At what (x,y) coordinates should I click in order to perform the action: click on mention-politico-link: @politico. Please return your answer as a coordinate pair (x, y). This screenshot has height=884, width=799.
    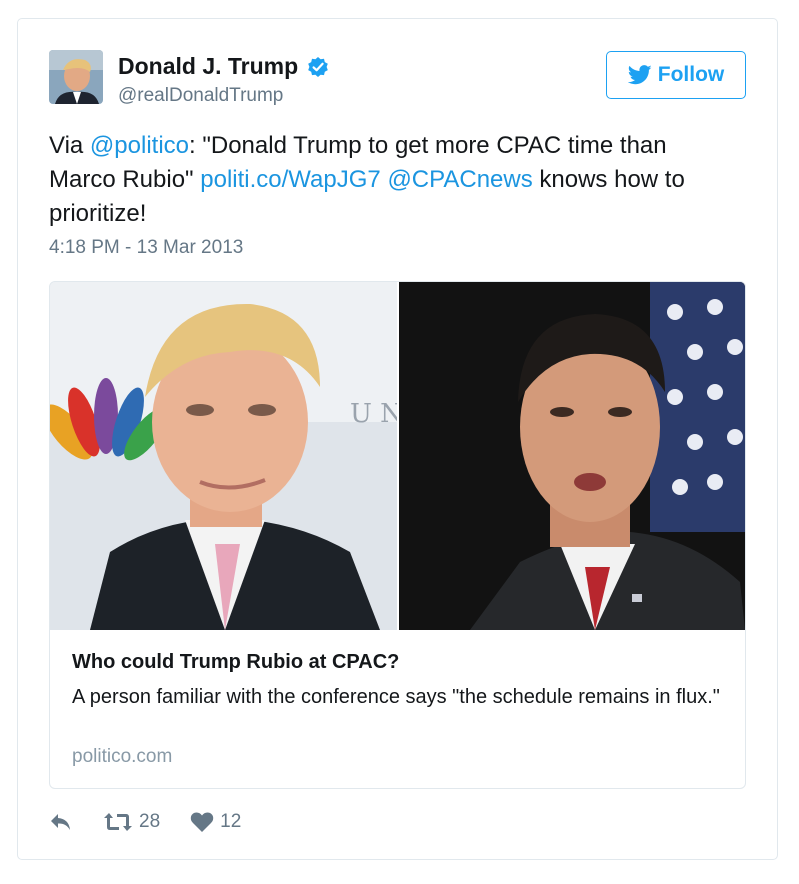
    Looking at the image, I should click on (139, 145).